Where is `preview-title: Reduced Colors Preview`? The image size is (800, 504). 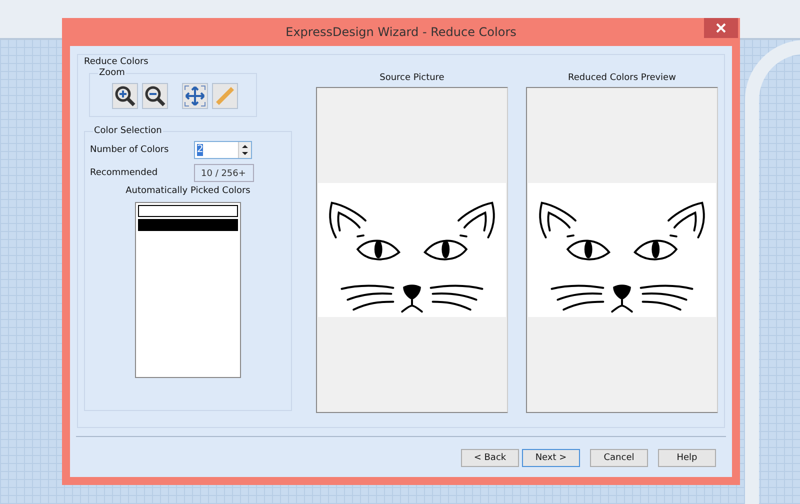
preview-title: Reduced Colors Preview is located at coordinates (622, 79).